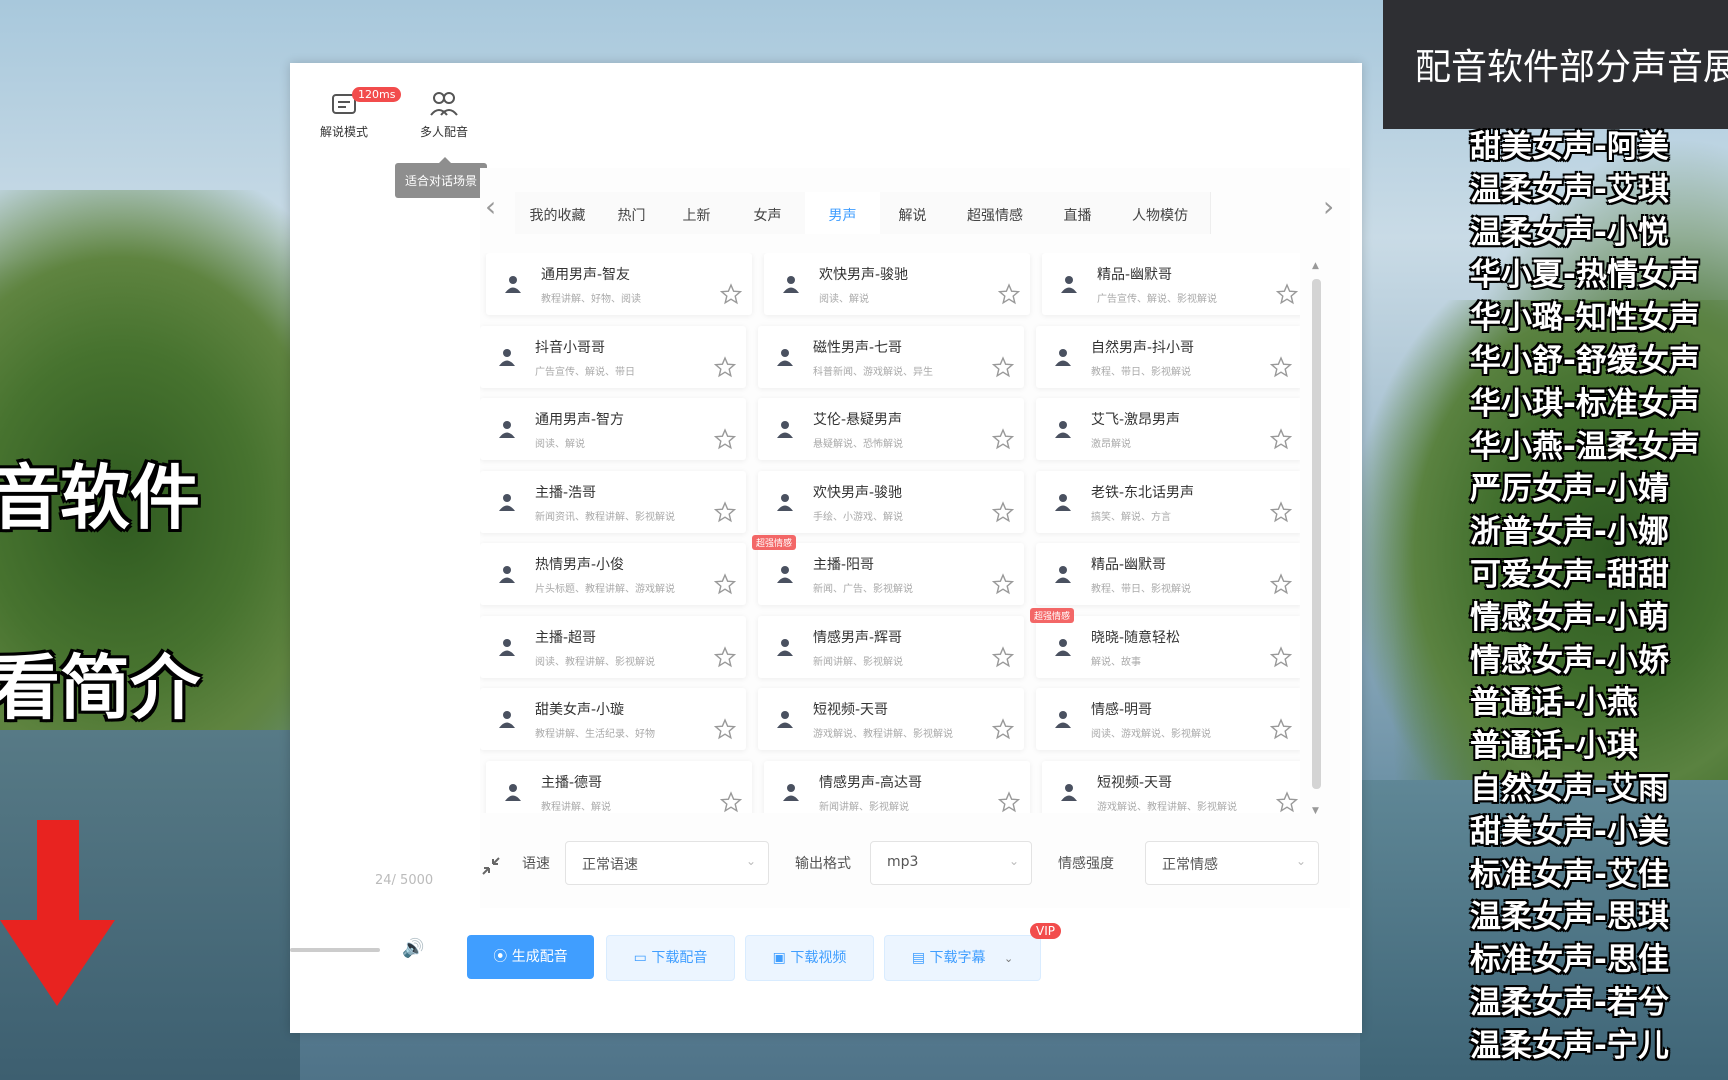 Image resolution: width=1728 pixels, height=1080 pixels. I want to click on voice-tags: 阅读、教程讲解、影视解说, so click(595, 662).